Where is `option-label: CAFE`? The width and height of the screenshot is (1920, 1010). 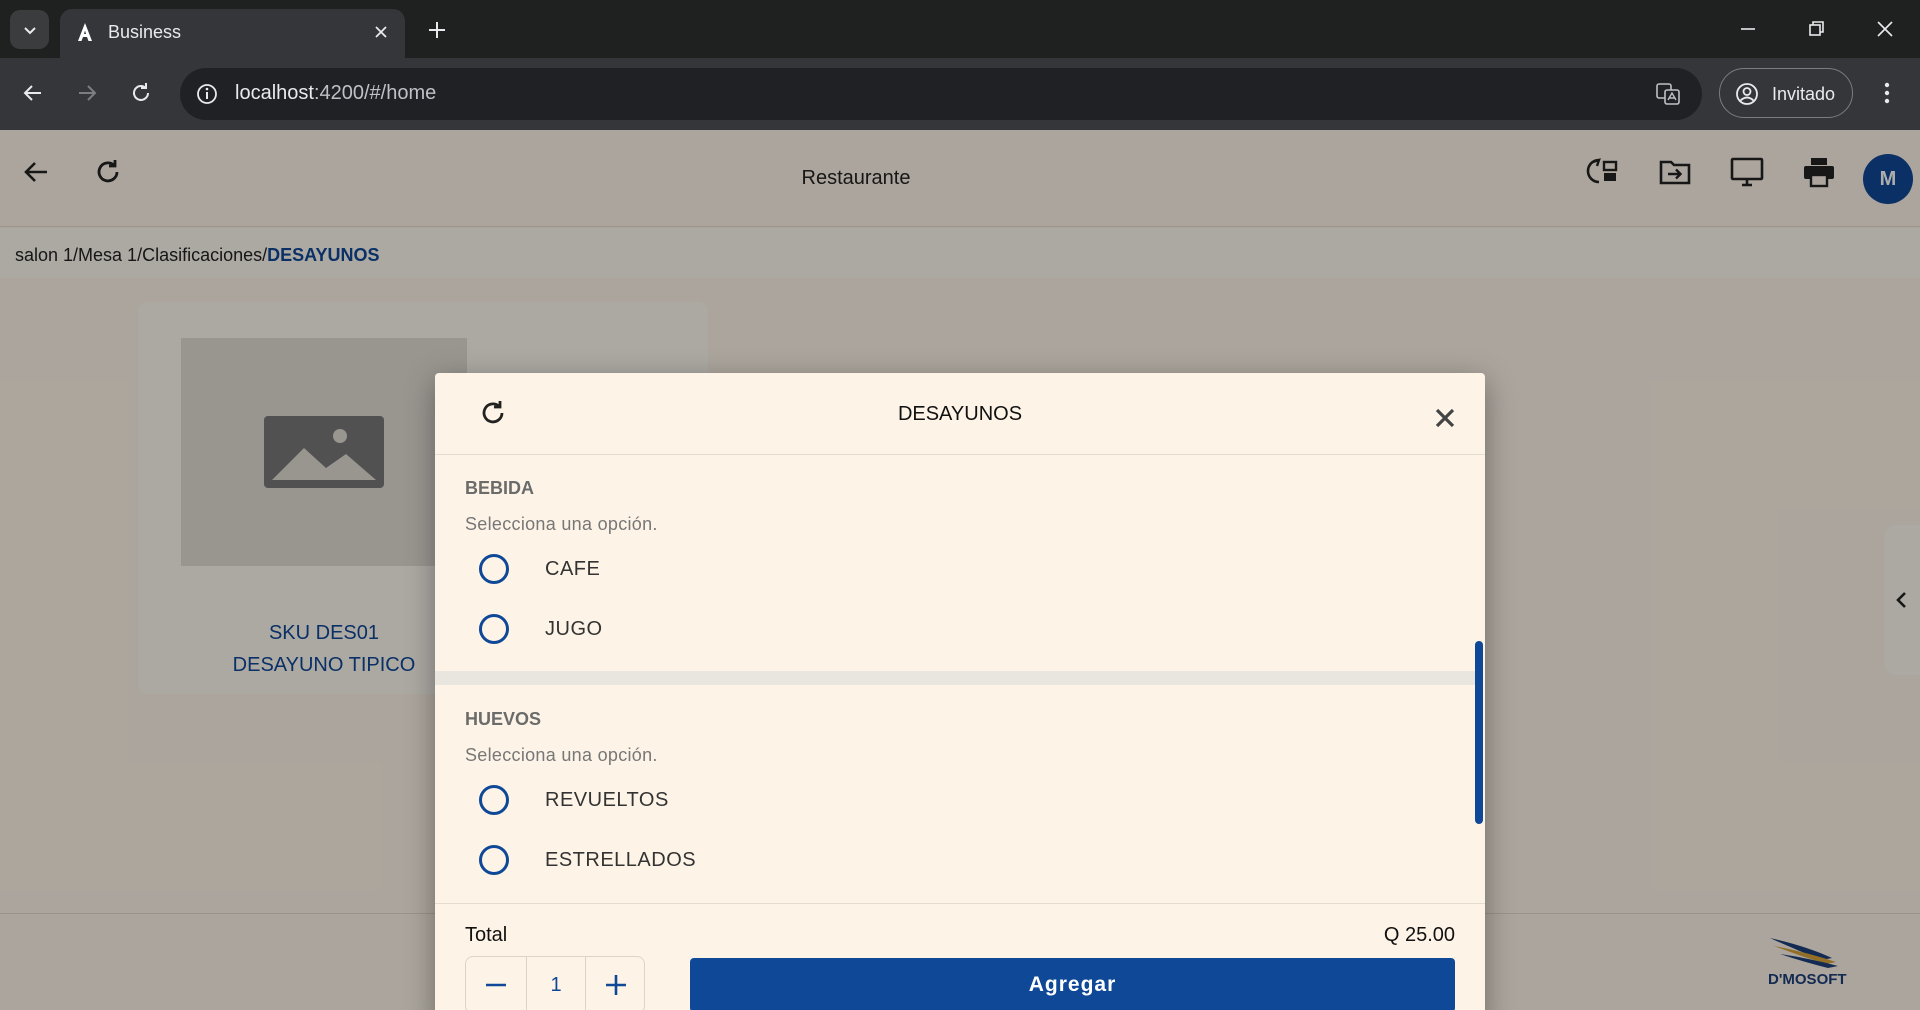 option-label: CAFE is located at coordinates (573, 569).